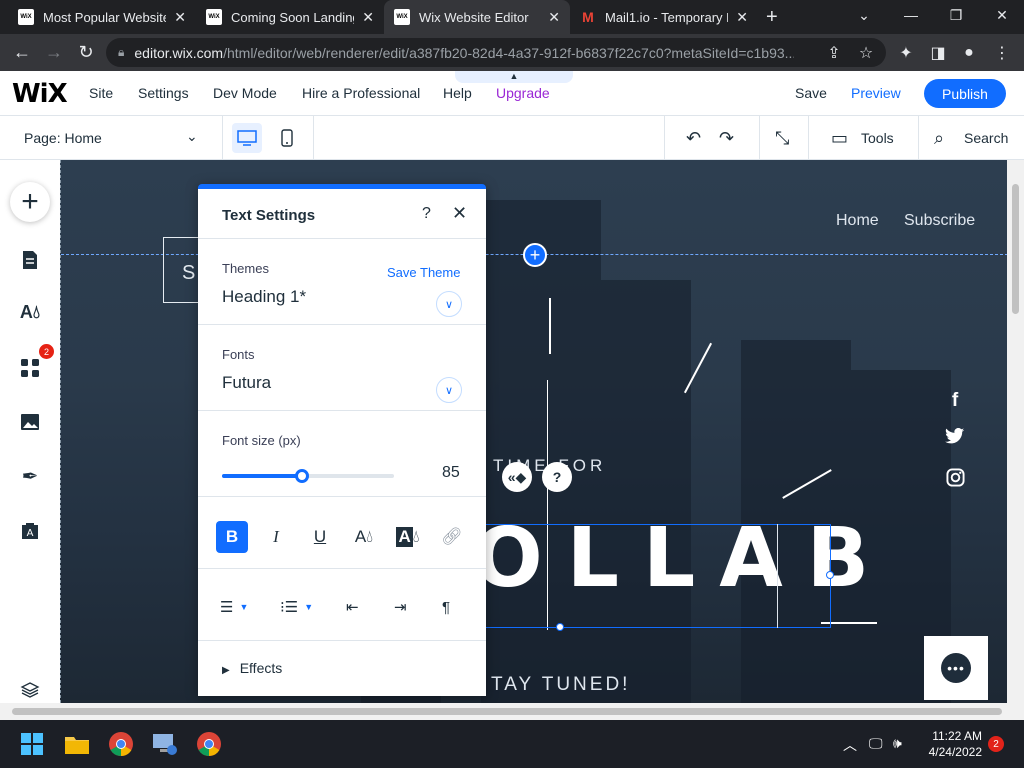  Describe the element at coordinates (850, 745) in the screenshot. I see `chevron-up-icon: ︿` at that location.